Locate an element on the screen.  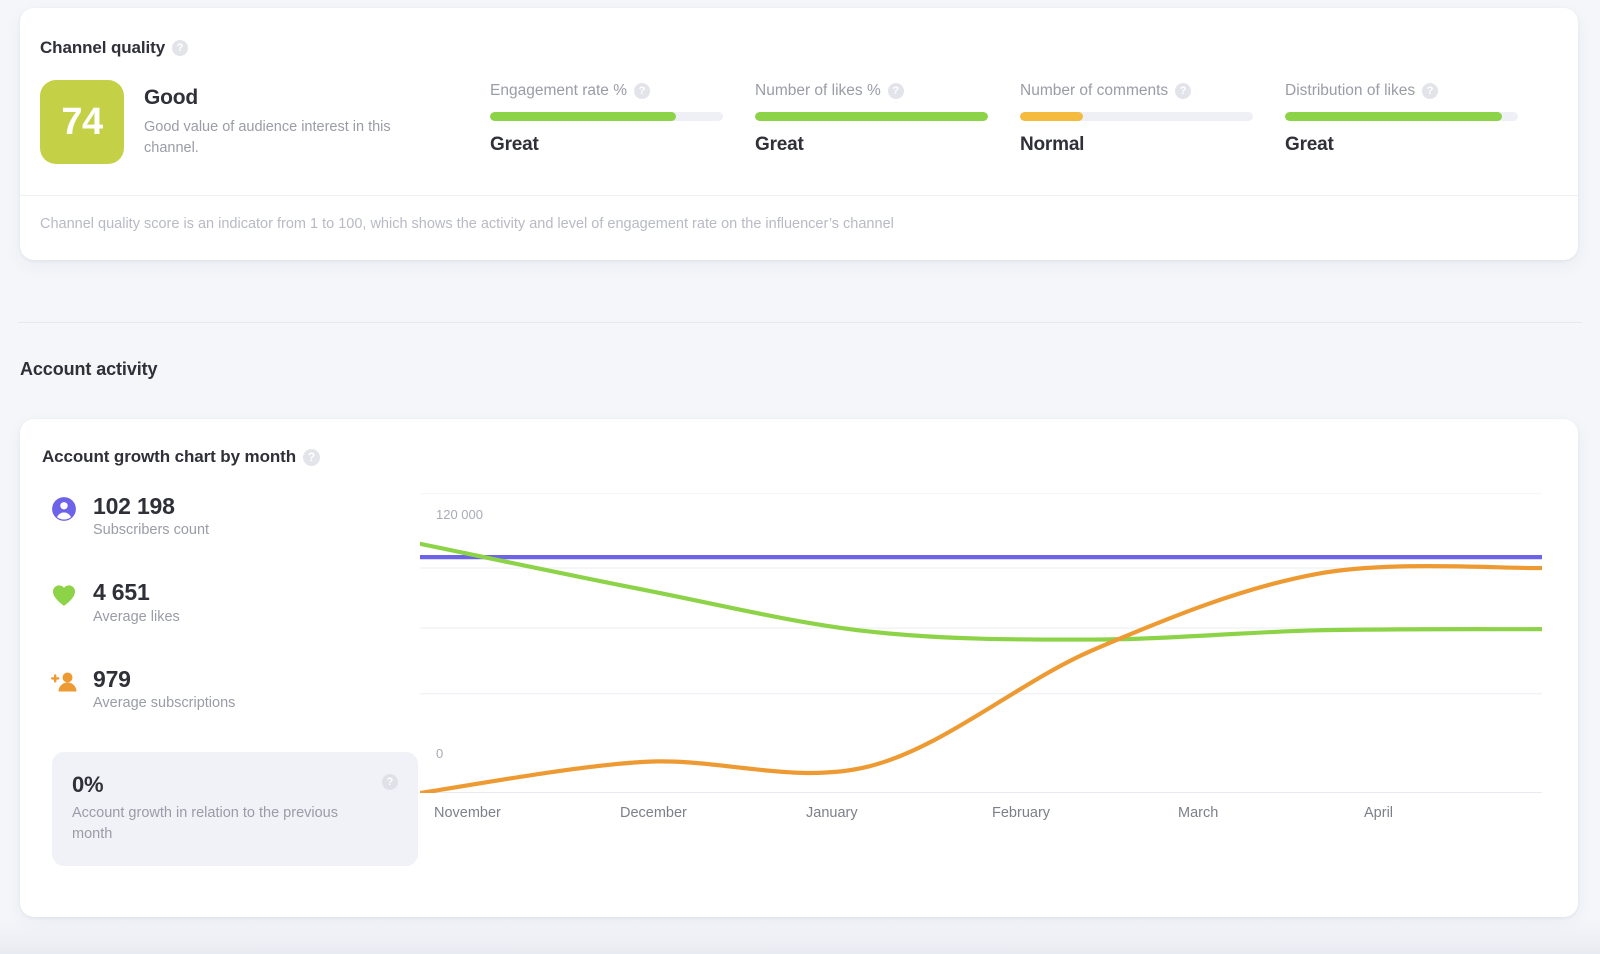
y-axis-tick-min: 0 is located at coordinates (440, 753).